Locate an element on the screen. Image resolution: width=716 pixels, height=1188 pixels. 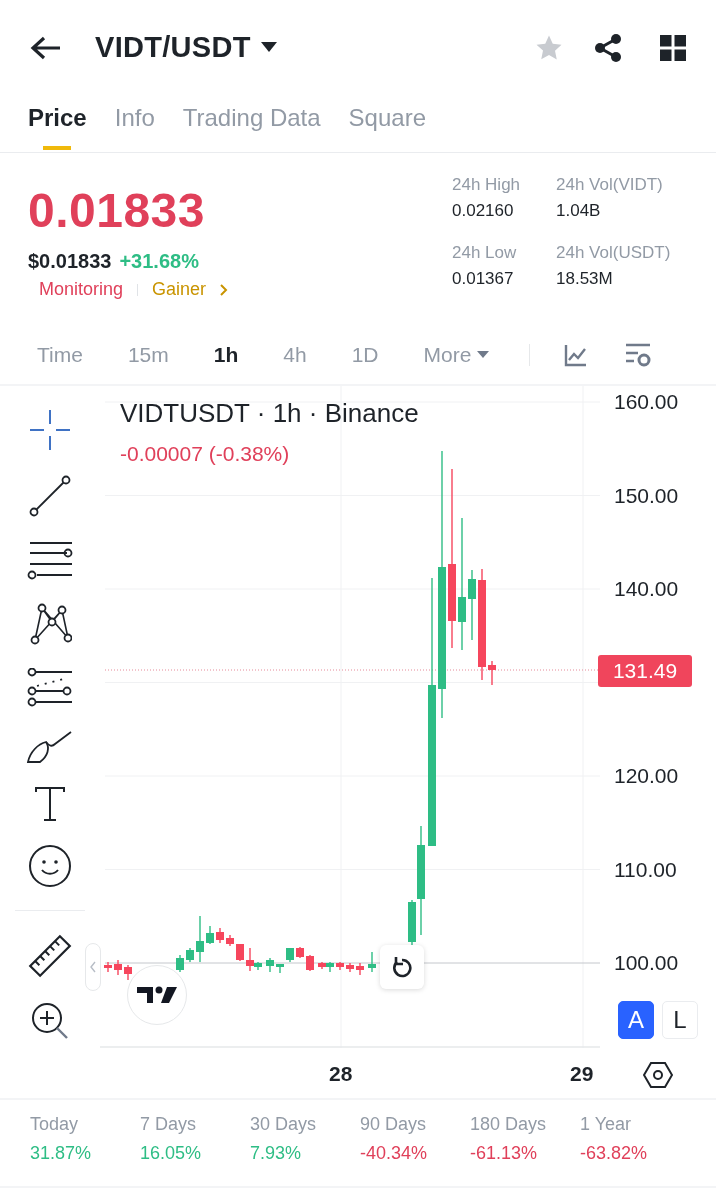
axis-label: 29 is located at coordinates (582, 1074).